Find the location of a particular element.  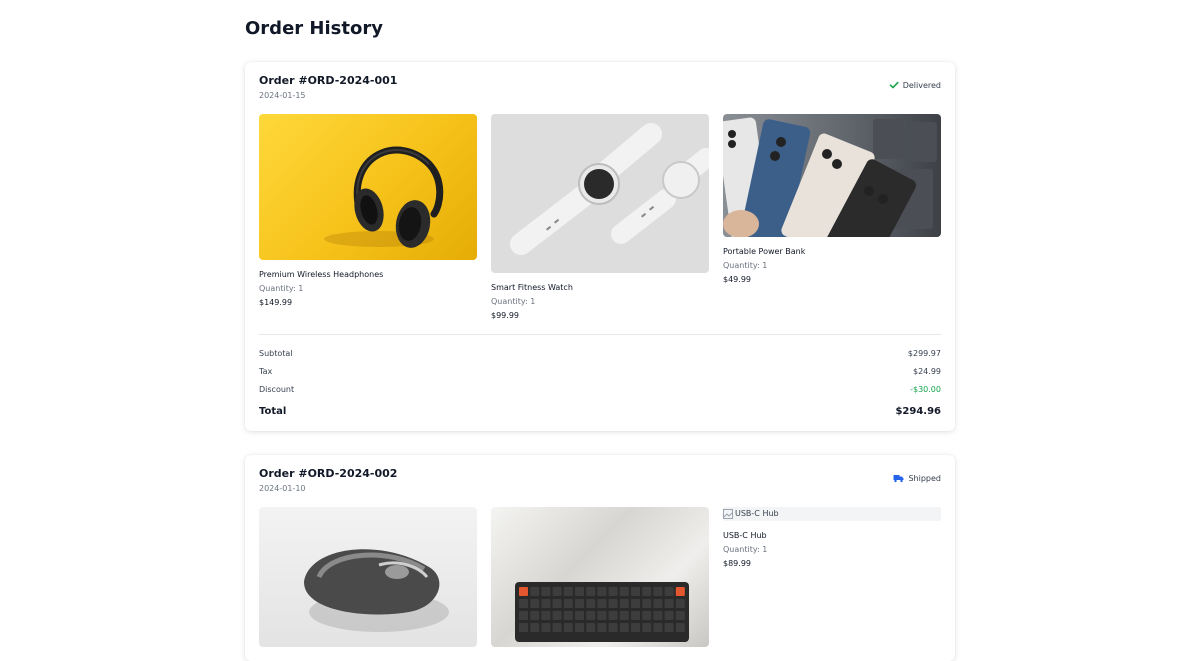

tax-label: Tax is located at coordinates (266, 371).